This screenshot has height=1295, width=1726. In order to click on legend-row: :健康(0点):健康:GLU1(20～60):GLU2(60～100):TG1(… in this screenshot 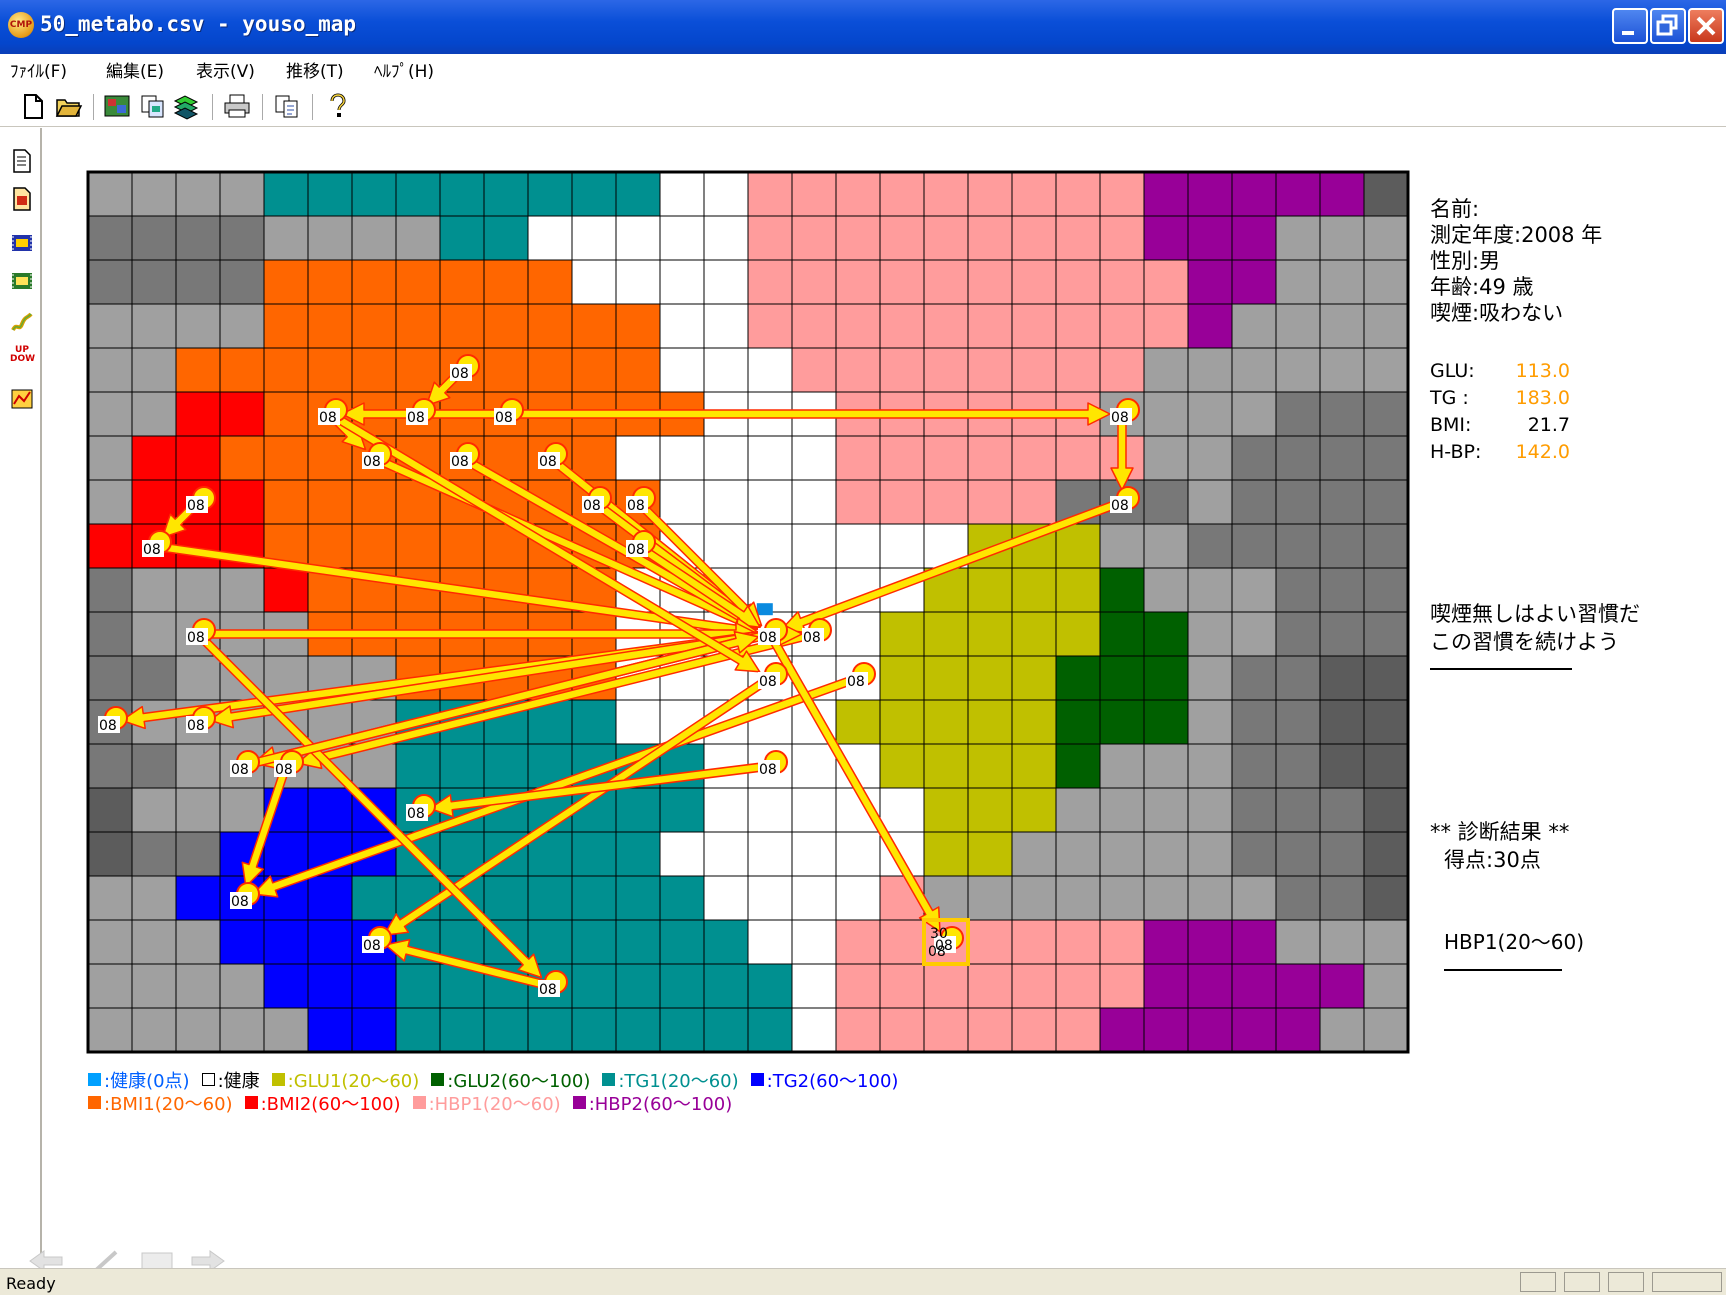, I will do `click(499, 1081)`.